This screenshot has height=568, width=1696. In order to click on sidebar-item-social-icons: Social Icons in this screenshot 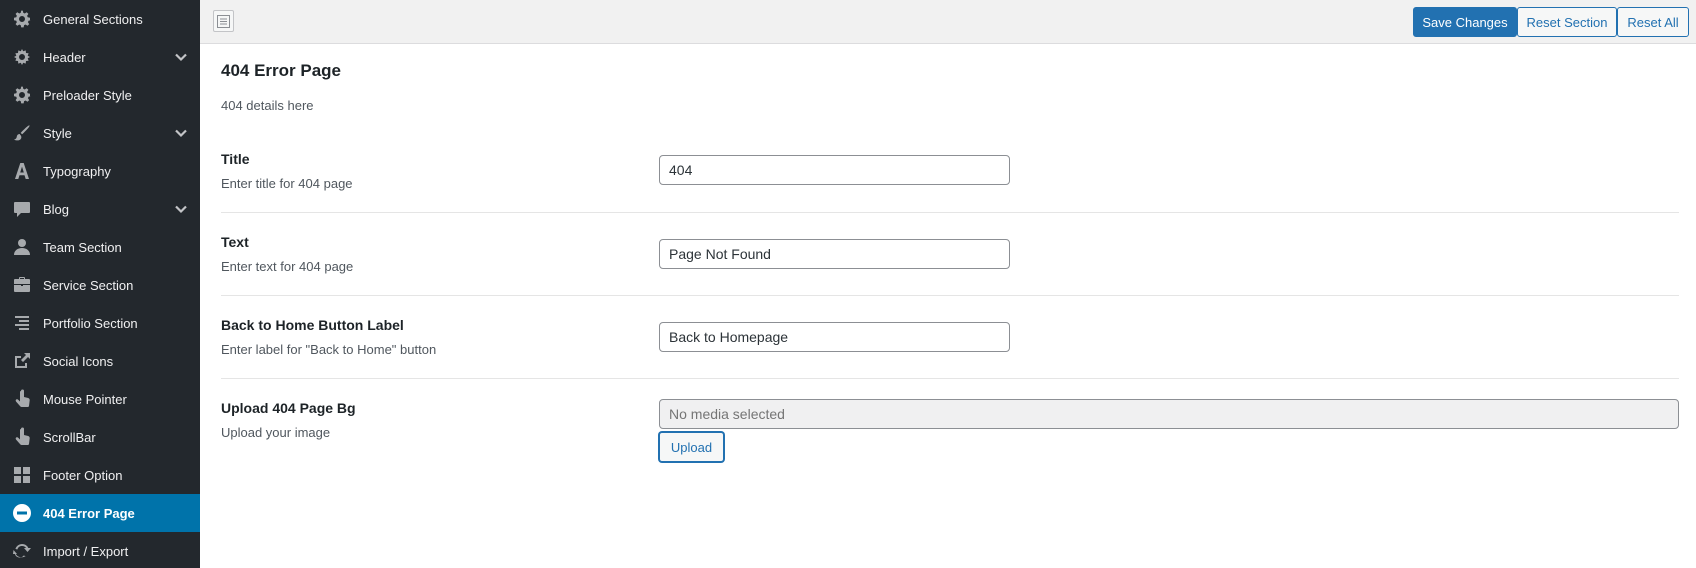, I will do `click(100, 361)`.